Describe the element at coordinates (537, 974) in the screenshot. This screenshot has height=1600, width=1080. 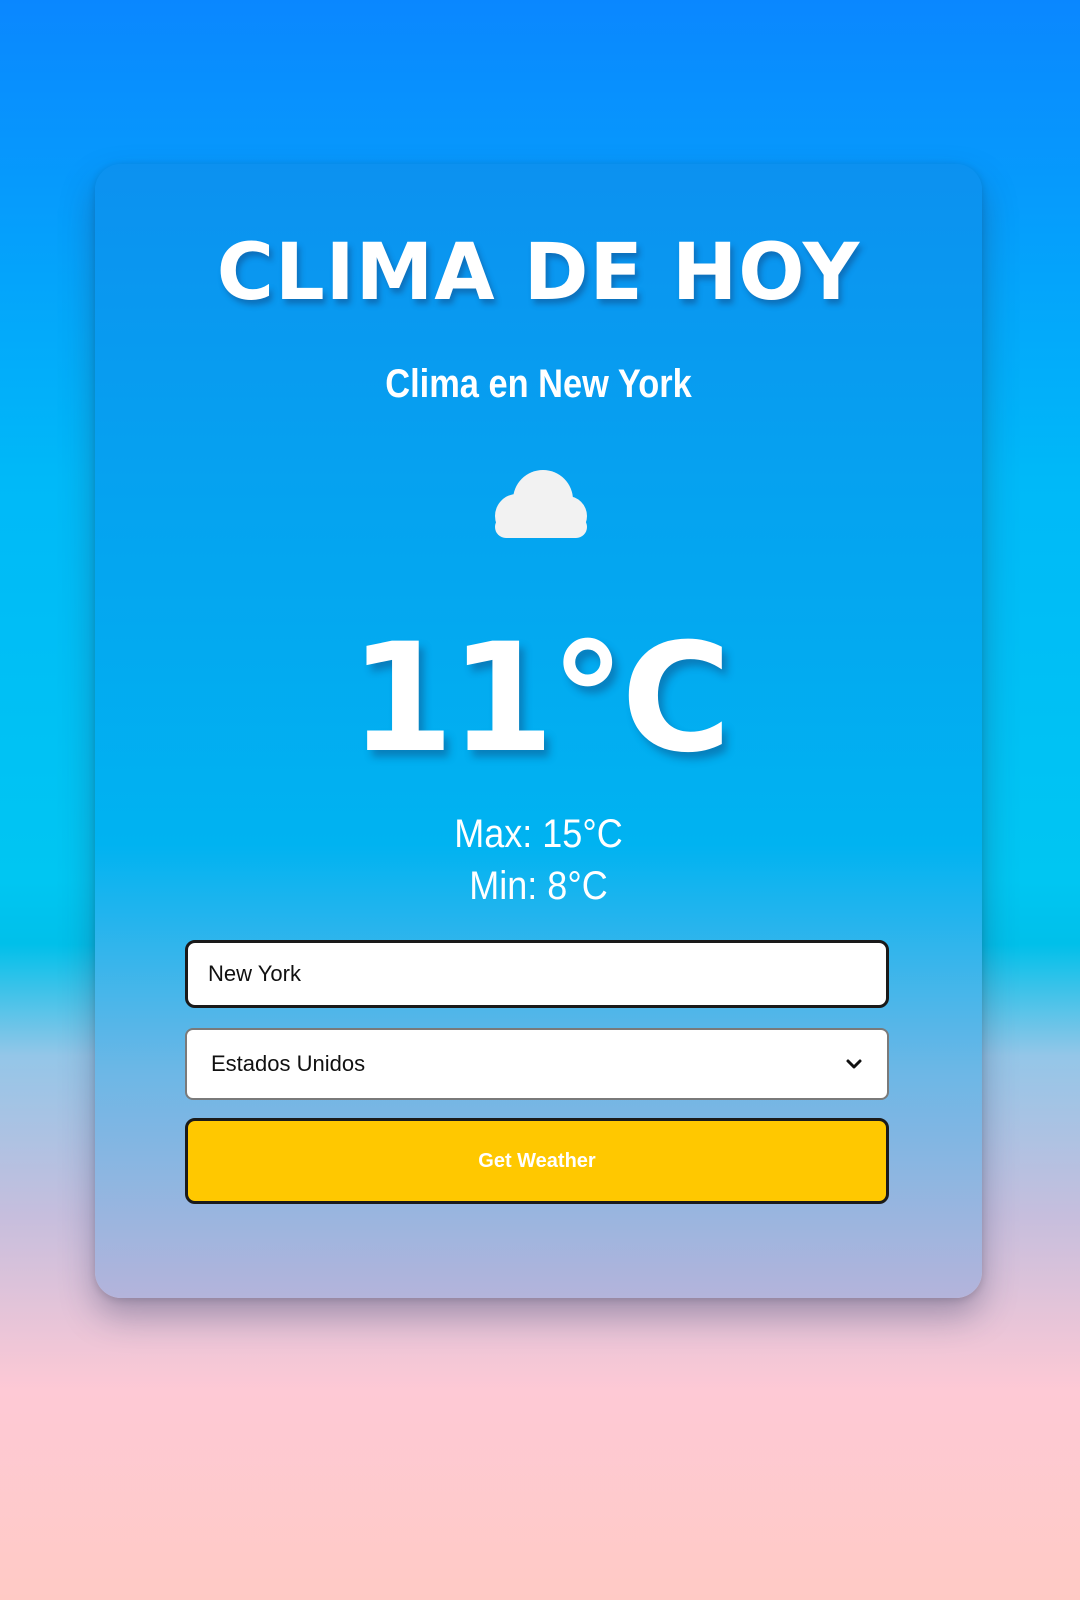
I see `city-input` at that location.